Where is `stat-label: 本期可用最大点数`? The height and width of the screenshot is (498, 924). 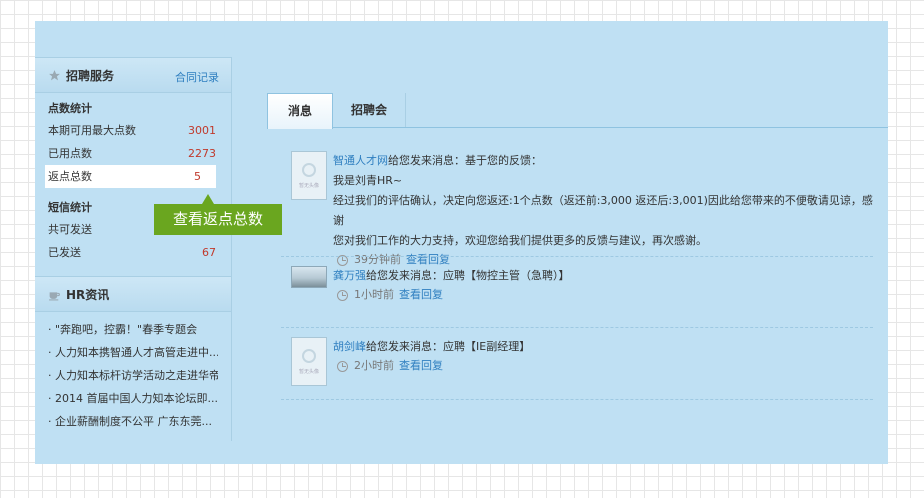
stat-label: 本期可用最大点数 is located at coordinates (92, 130).